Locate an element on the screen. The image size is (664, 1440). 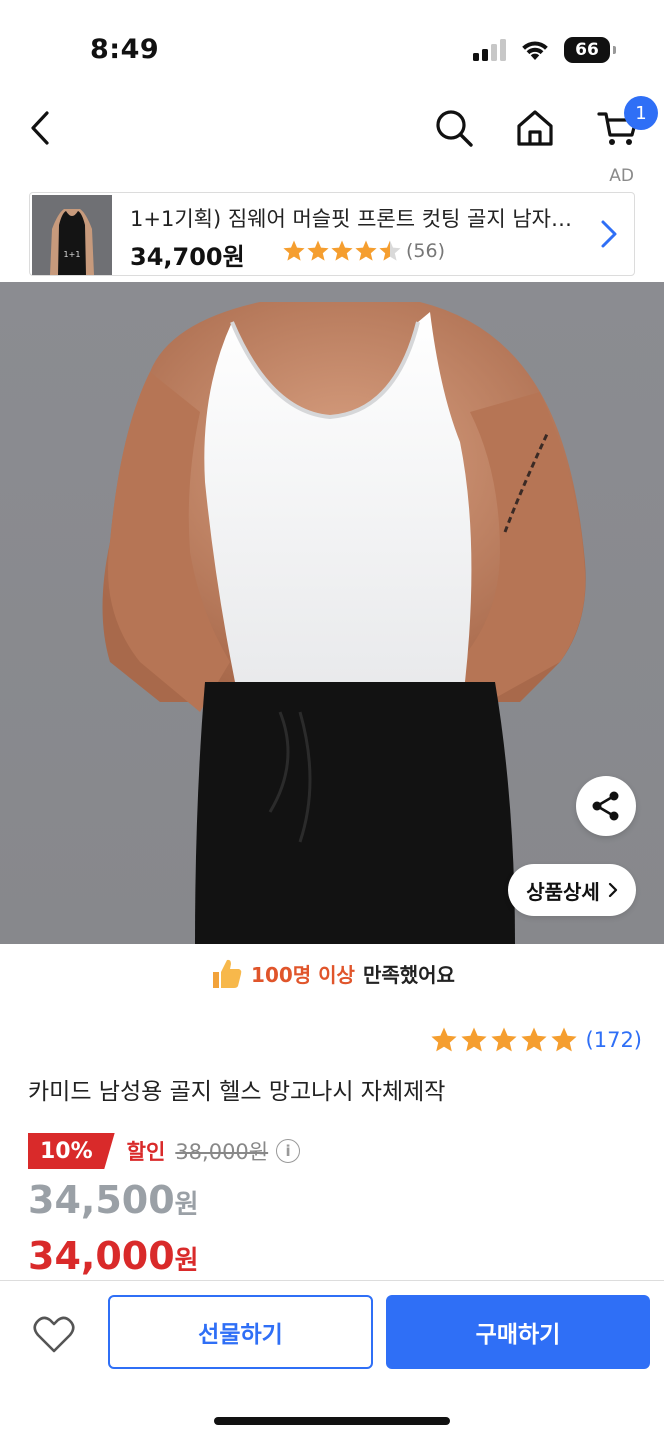
share-icon is located at coordinates (605, 806).